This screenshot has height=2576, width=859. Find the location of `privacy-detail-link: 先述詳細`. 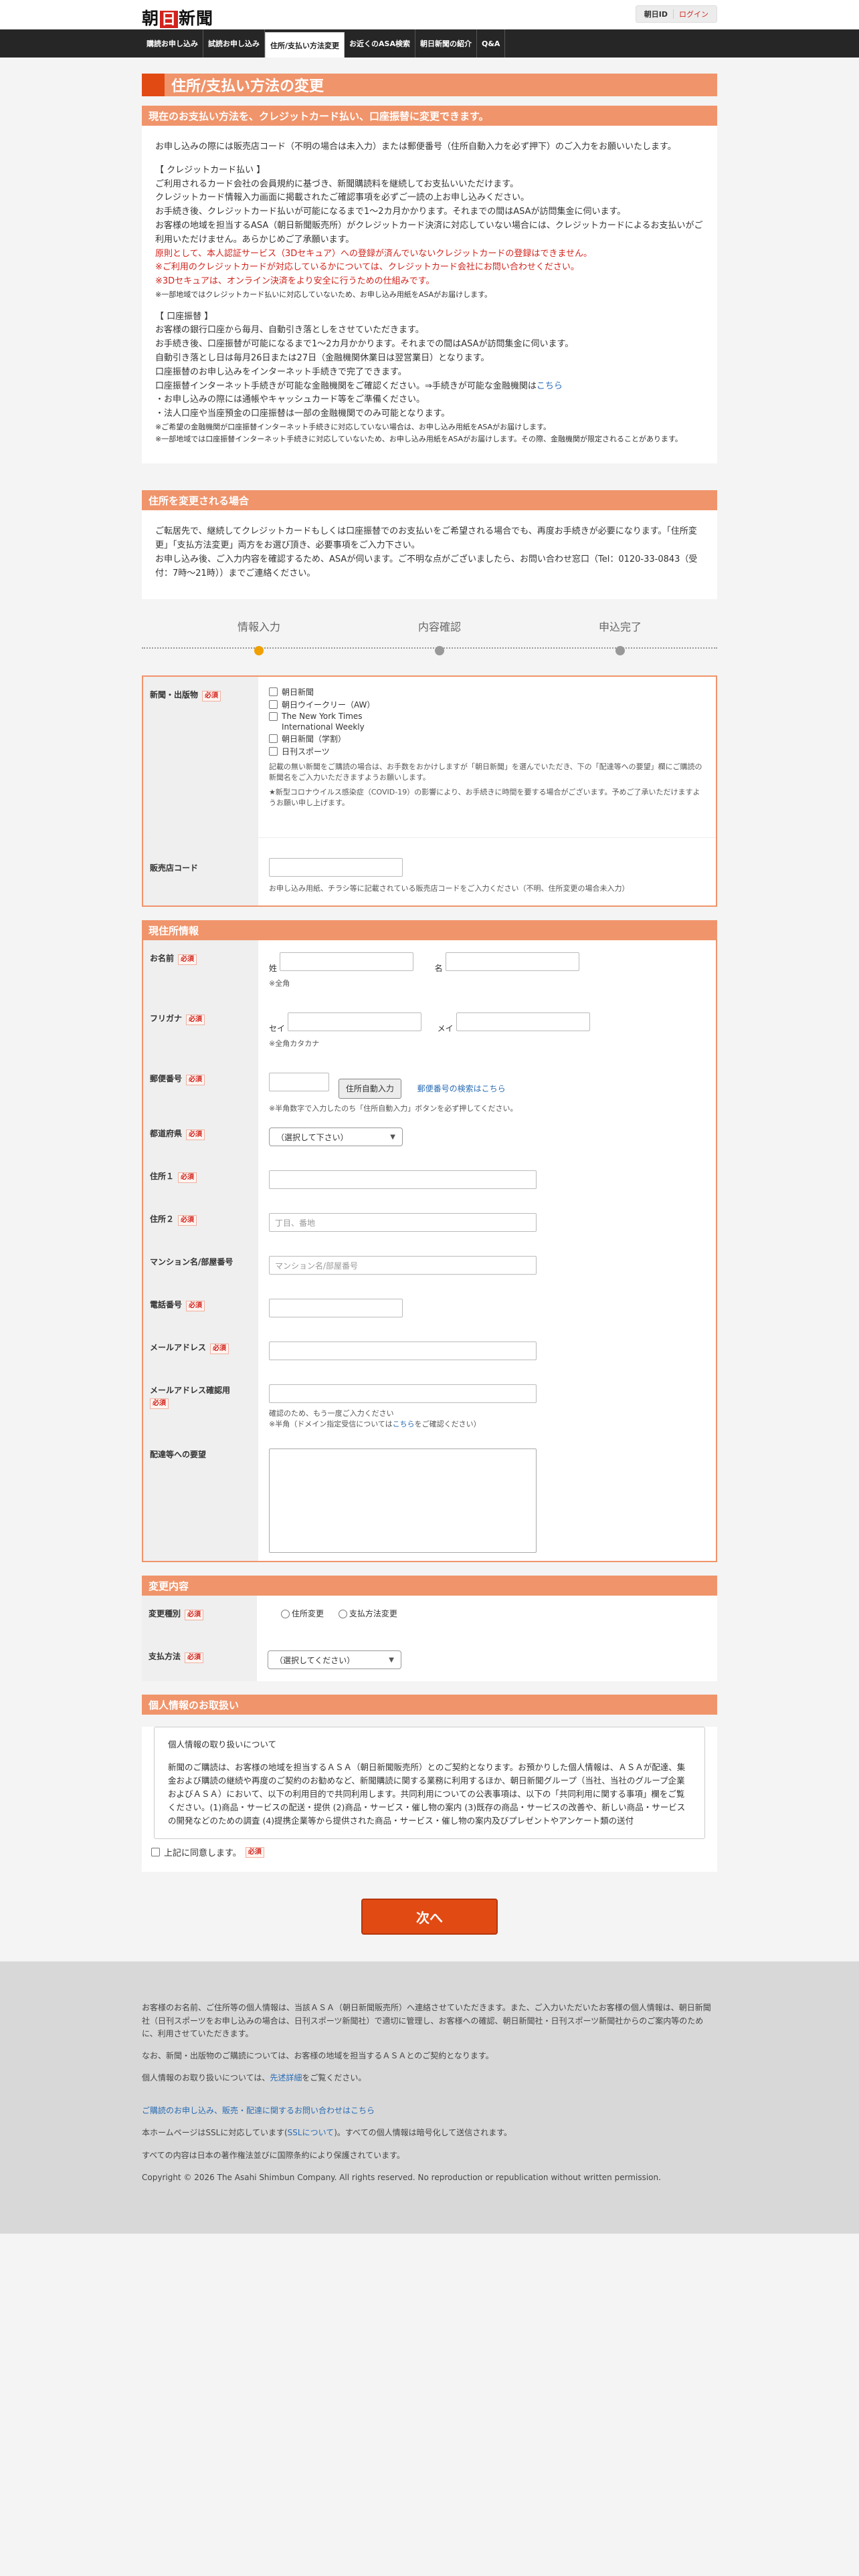

privacy-detail-link: 先述詳細 is located at coordinates (286, 2077).